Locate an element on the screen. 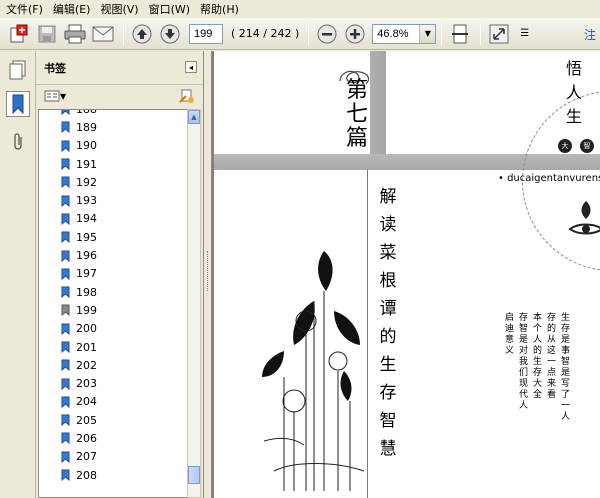 This screenshot has height=498, width=600. bookmark-item: 206 is located at coordinates (113, 438).